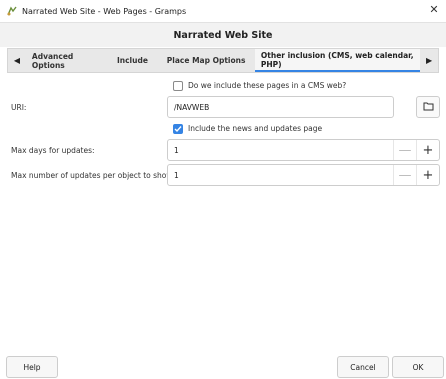 The image size is (446, 379). Describe the element at coordinates (303, 150) in the screenshot. I see `max-days-spinner: 1 — +` at that location.